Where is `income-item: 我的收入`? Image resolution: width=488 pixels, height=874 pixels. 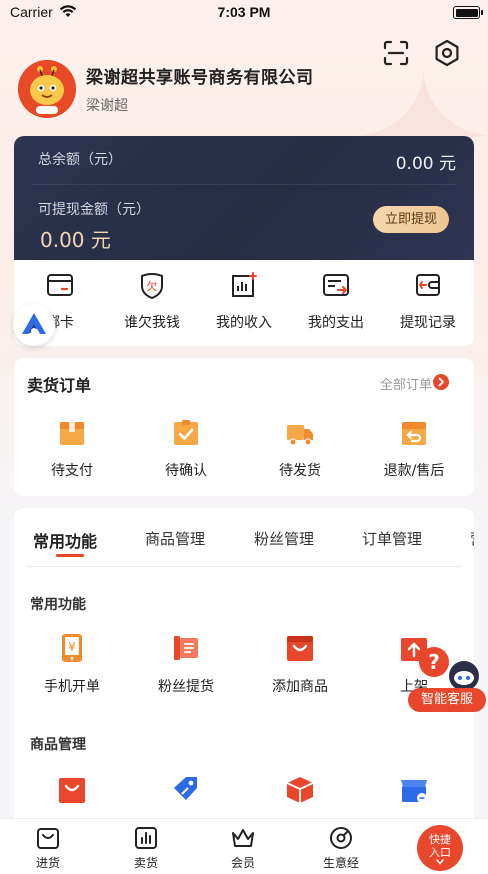 income-item: 我的收入 is located at coordinates (244, 301).